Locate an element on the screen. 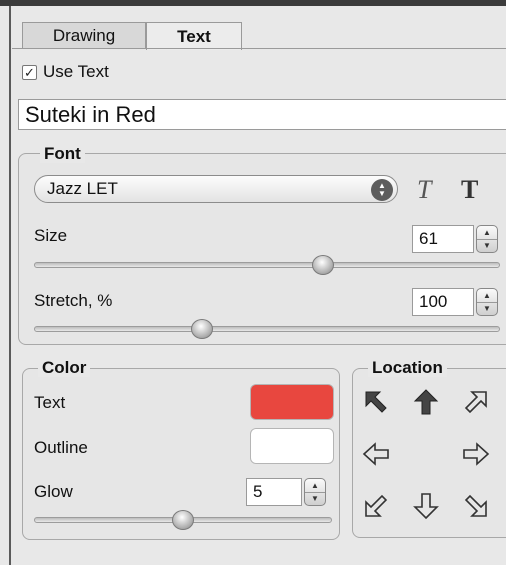 This screenshot has width=506, height=565. location-right-button is located at coordinates (476, 454).